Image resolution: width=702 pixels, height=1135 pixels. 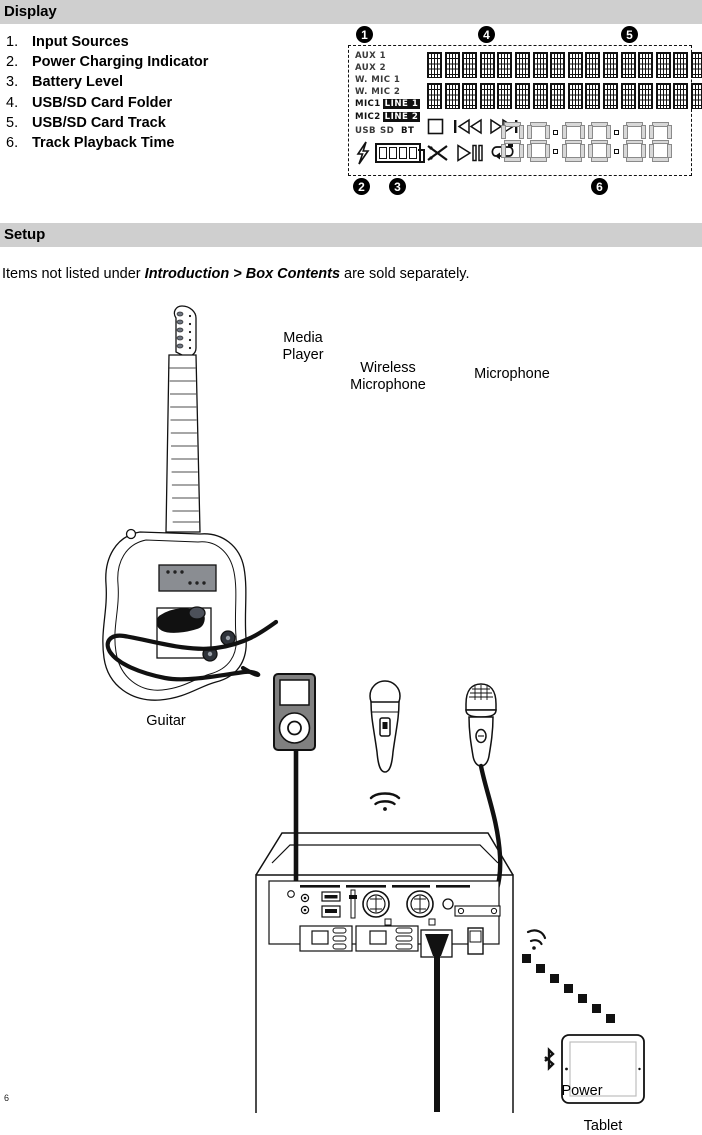 I want to click on bluetooth-link-dots, so click(x=568, y=988).